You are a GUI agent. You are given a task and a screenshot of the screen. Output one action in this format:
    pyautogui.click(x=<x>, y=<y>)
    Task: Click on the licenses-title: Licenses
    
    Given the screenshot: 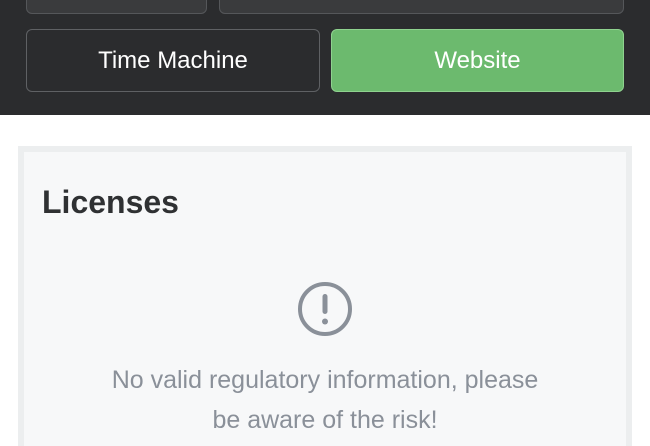 What is the action you would take?
    pyautogui.click(x=110, y=202)
    